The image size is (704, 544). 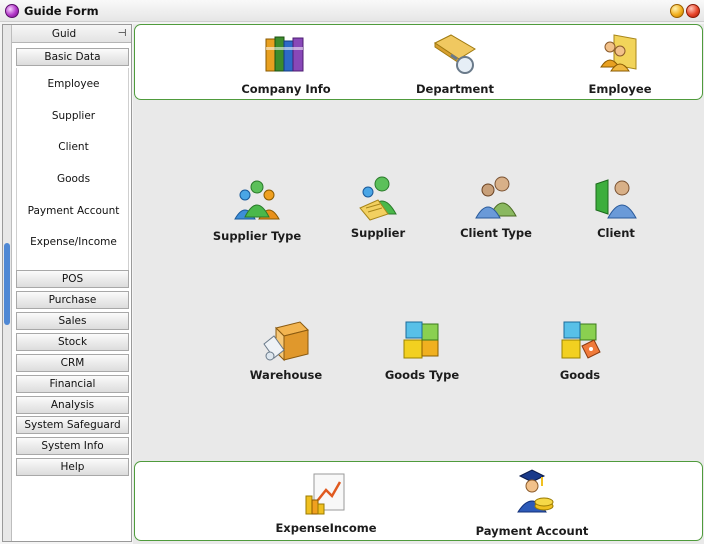 I want to click on tile-employee: Employee, so click(x=620, y=64).